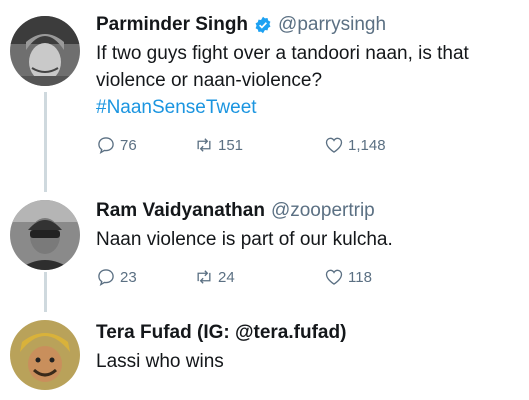 This screenshot has height=400, width=529. What do you see at coordinates (221, 333) in the screenshot?
I see `author-name: Tera Fufad (IG: @tera.fufad)` at bounding box center [221, 333].